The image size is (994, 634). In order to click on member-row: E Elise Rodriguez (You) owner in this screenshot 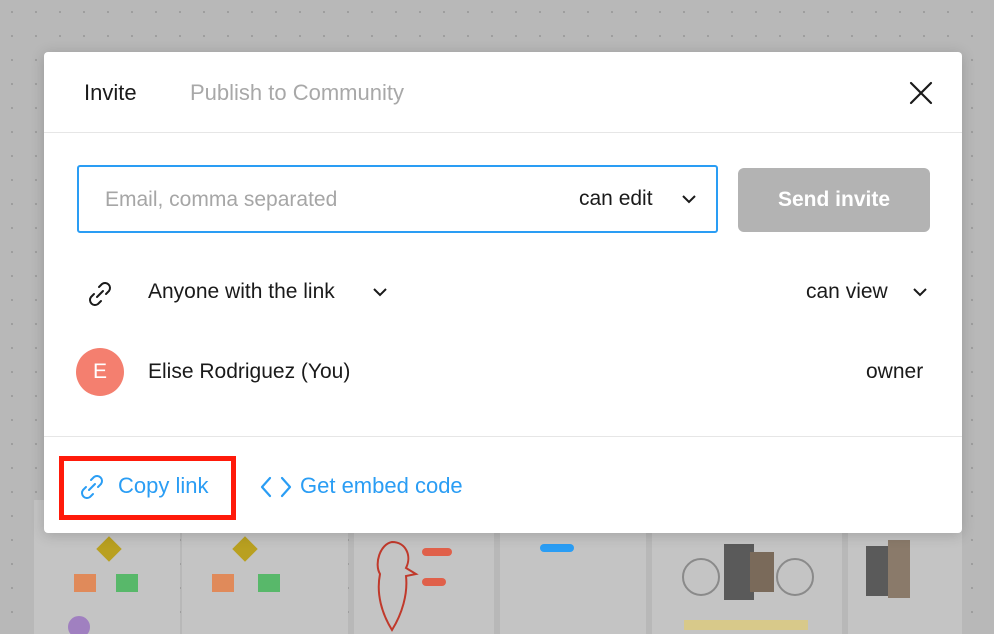, I will do `click(503, 372)`.